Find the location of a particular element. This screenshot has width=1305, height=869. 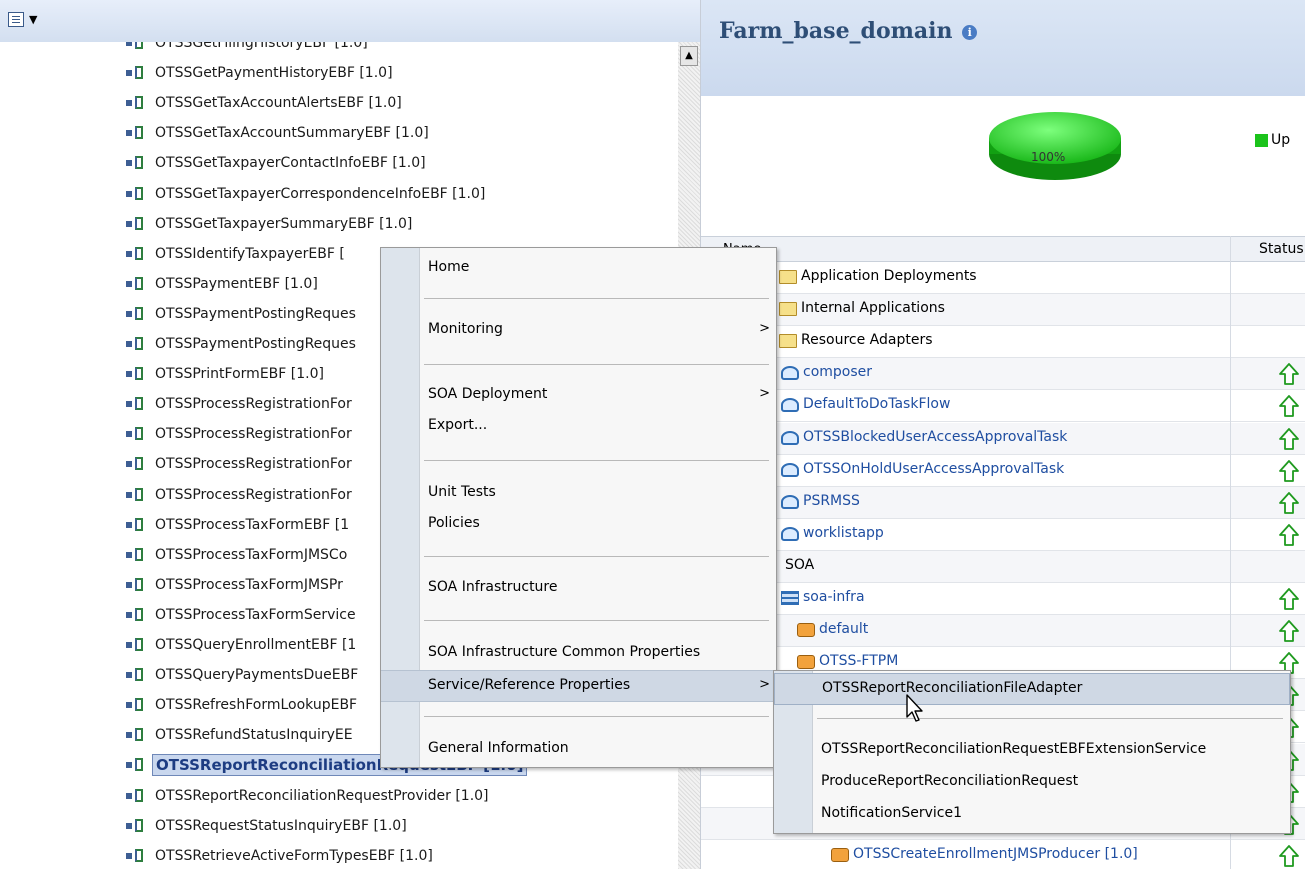

submenu-item-notification-service: NotificationService1 is located at coordinates (1032, 815).